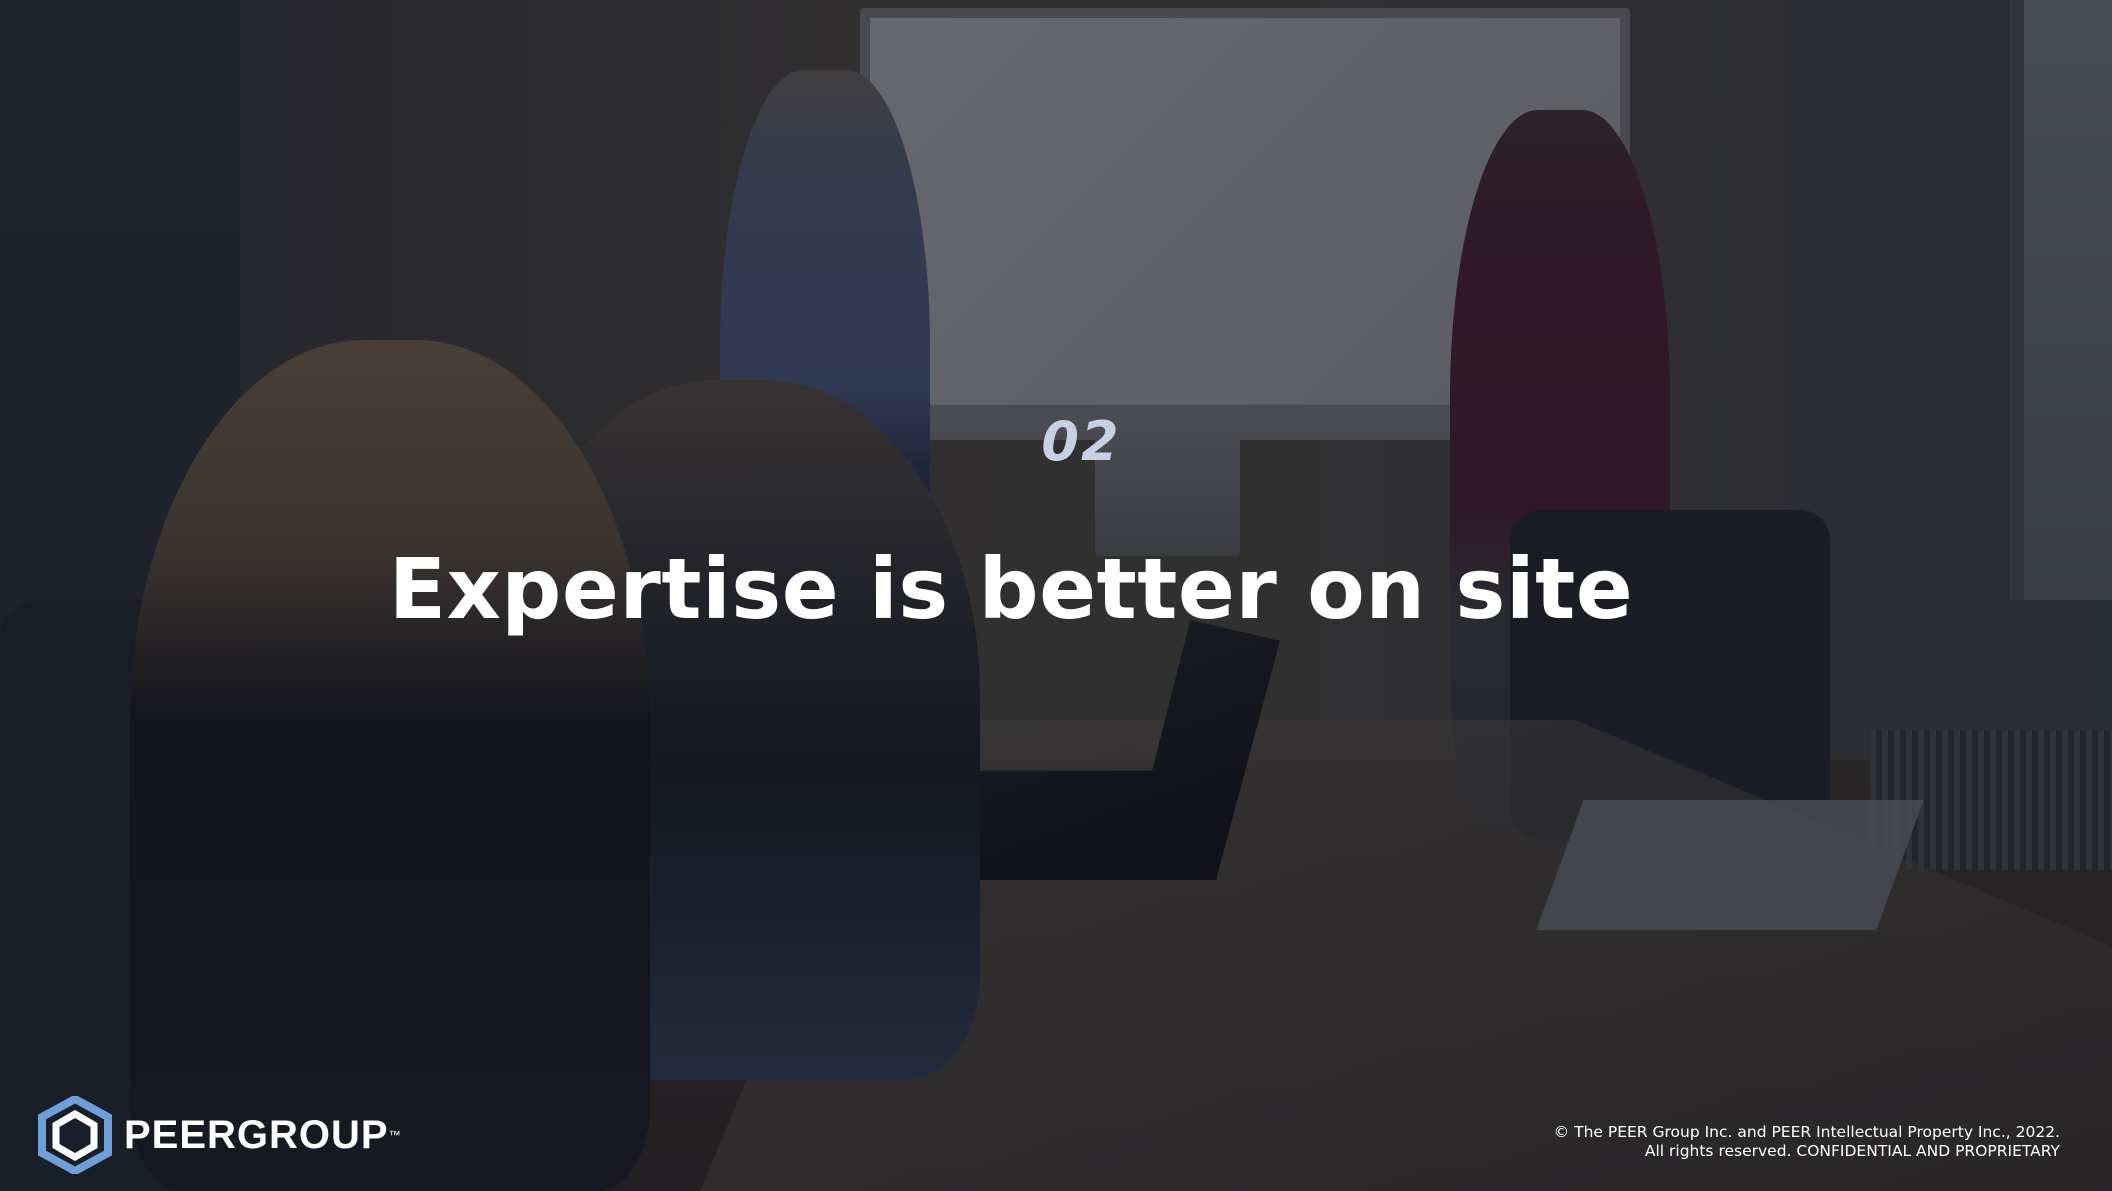 The image size is (2112, 1191). I want to click on peergroup-logo: PEERGROUP ™, so click(219, 1135).